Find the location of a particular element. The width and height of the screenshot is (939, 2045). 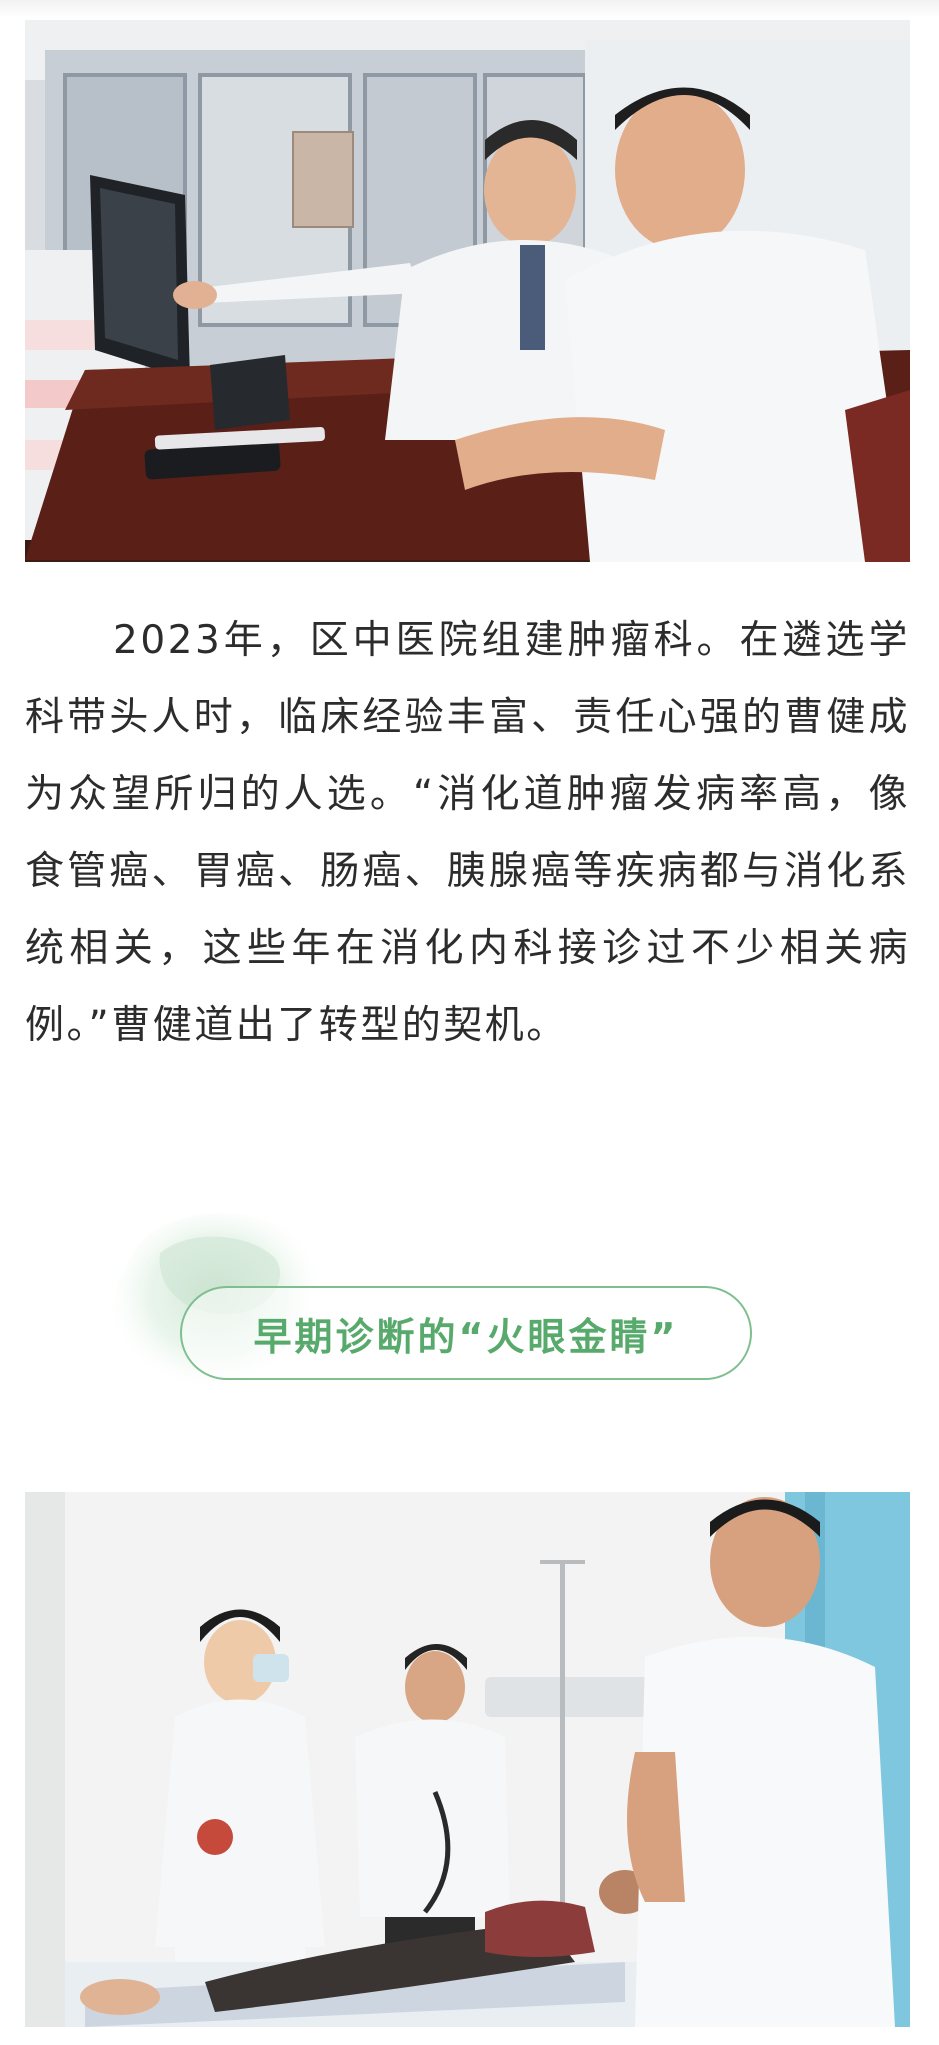

section-heading-pill: 早期诊断的“火眼金睛” is located at coordinates (466, 1333).